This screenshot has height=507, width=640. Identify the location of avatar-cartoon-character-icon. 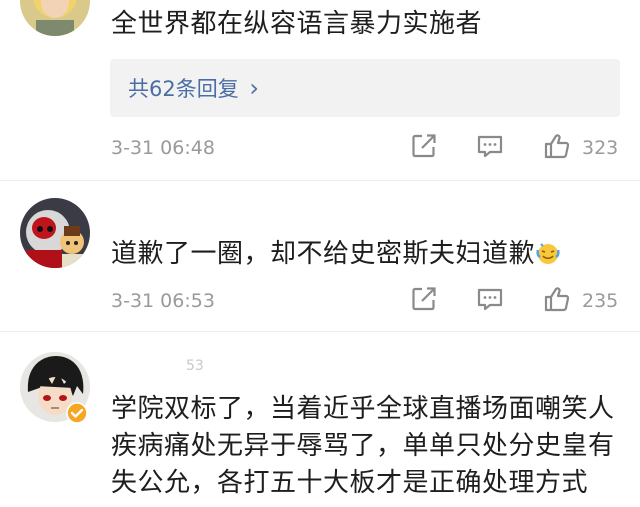
(55, 233).